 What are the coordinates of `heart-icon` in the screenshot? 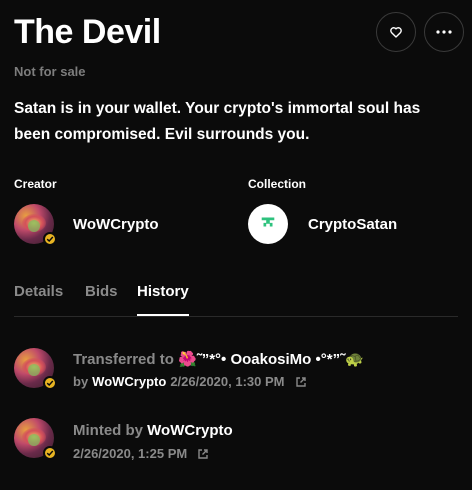 It's located at (396, 32).